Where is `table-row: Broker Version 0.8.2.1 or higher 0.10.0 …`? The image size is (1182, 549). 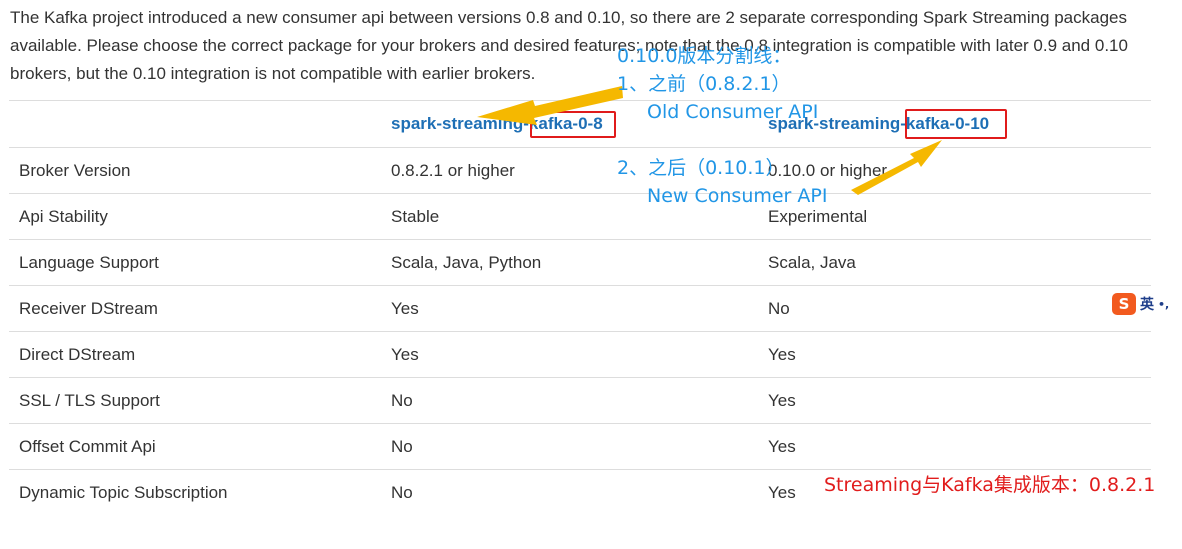 table-row: Broker Version 0.8.2.1 or higher 0.10.0 … is located at coordinates (580, 170).